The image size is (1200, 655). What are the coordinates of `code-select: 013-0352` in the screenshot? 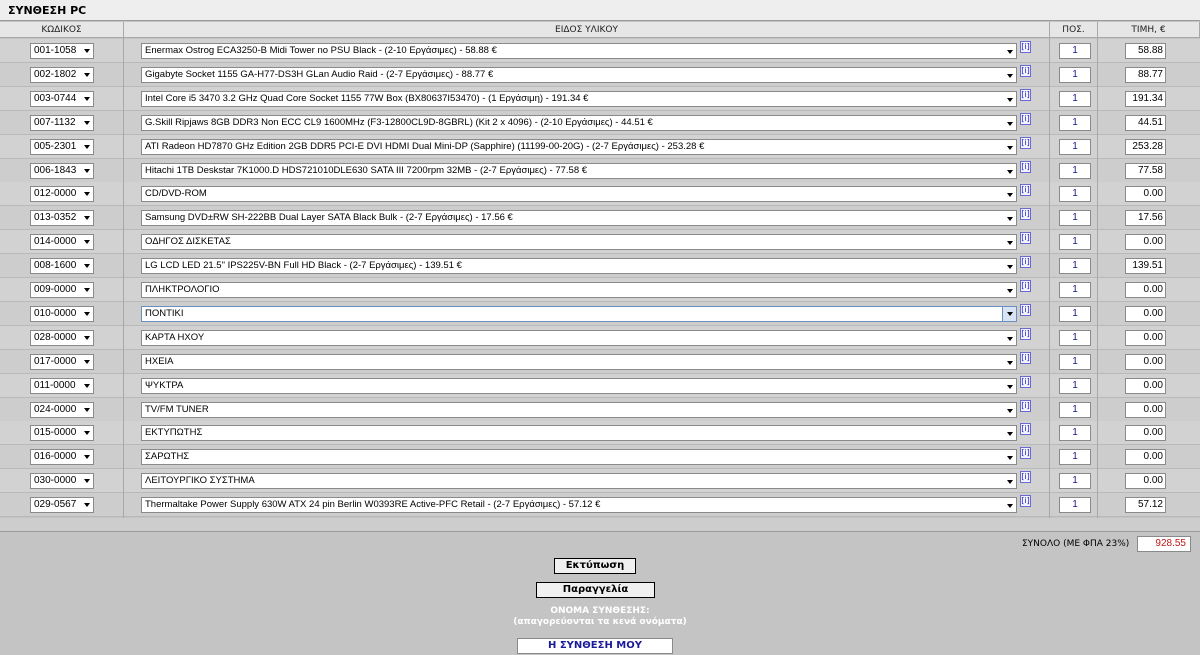 It's located at (62, 218).